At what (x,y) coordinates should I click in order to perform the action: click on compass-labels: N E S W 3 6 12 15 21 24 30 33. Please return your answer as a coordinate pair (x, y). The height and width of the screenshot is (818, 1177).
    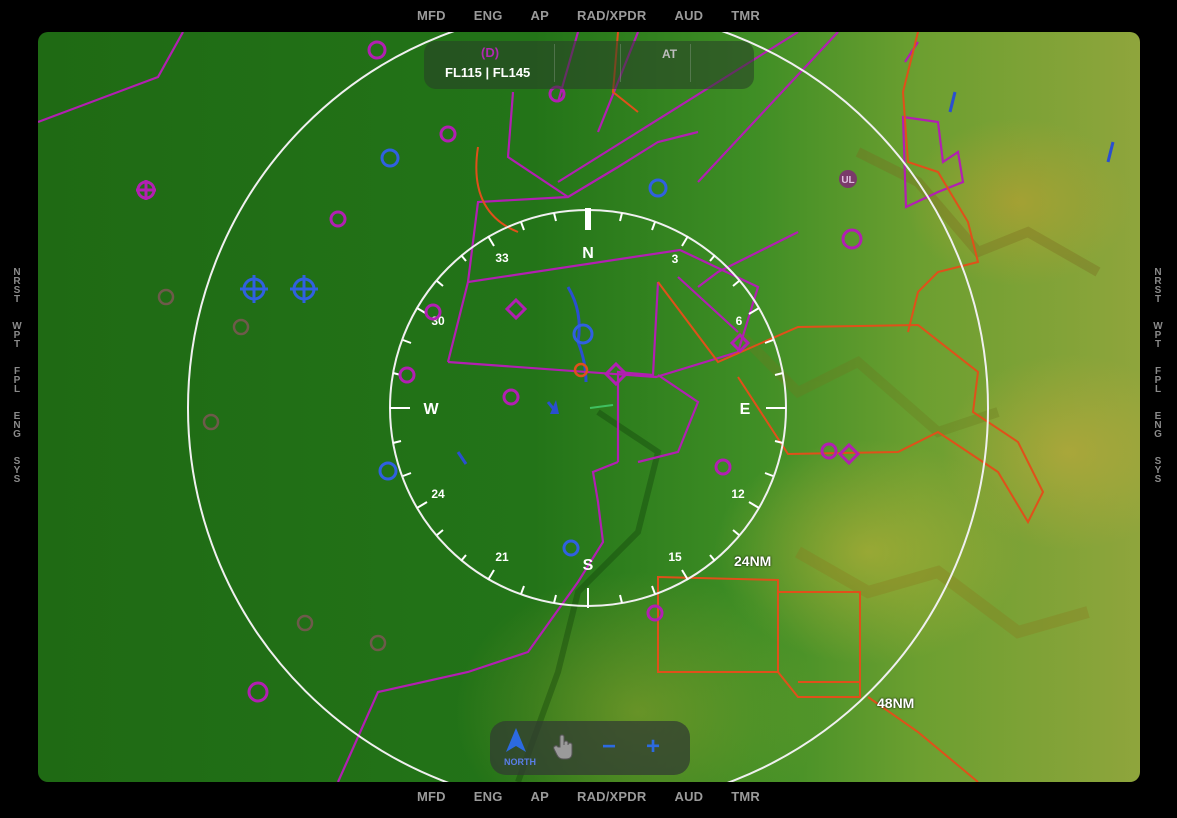
    Looking at the image, I should click on (586, 409).